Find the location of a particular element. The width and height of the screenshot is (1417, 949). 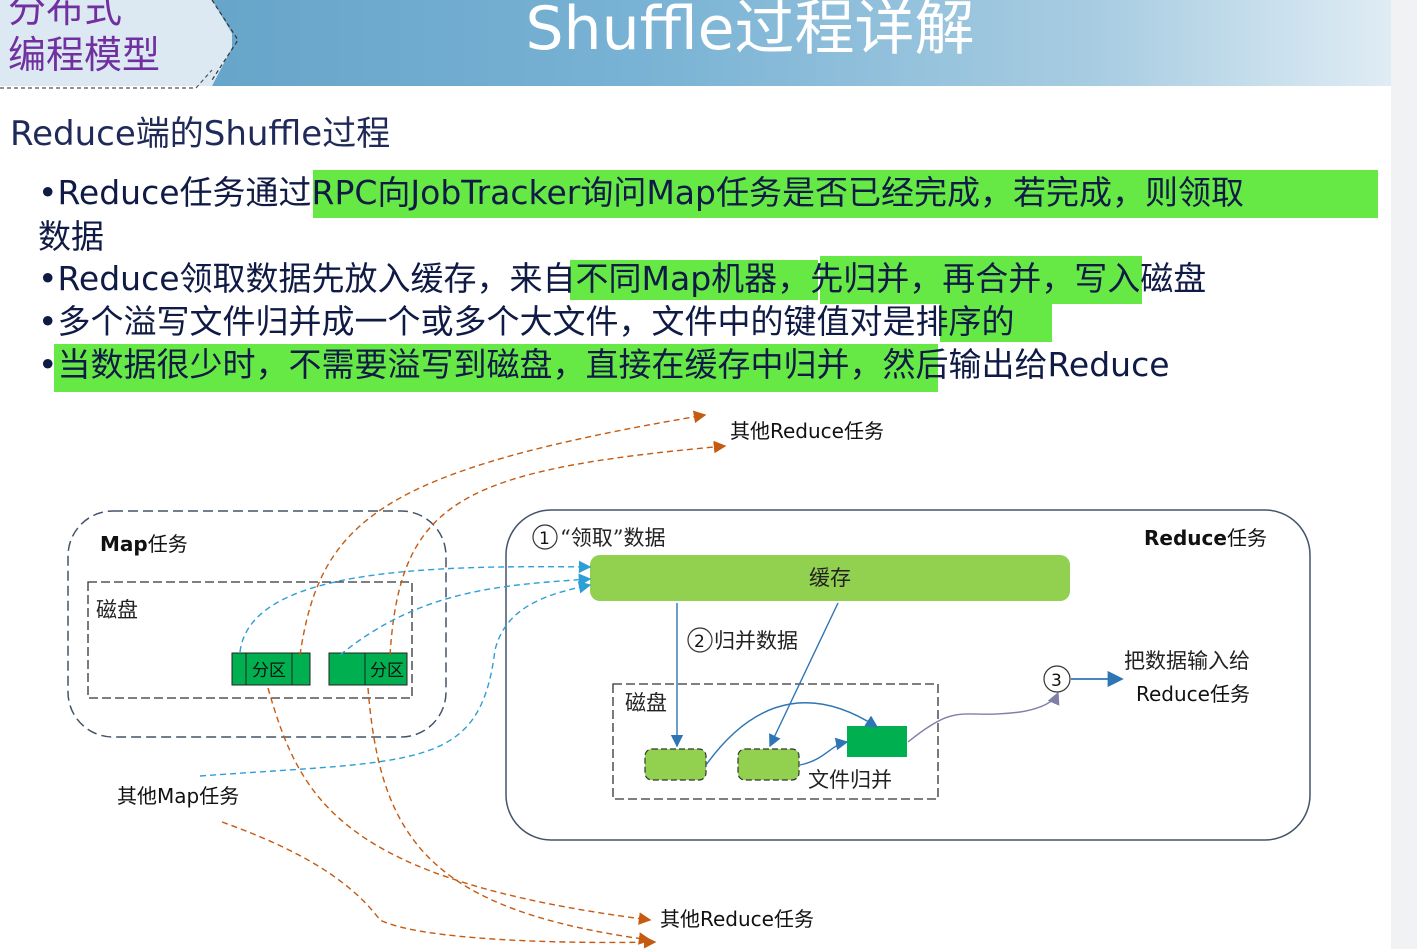

arrow-partition2-to-cache is located at coordinates (465, 614).